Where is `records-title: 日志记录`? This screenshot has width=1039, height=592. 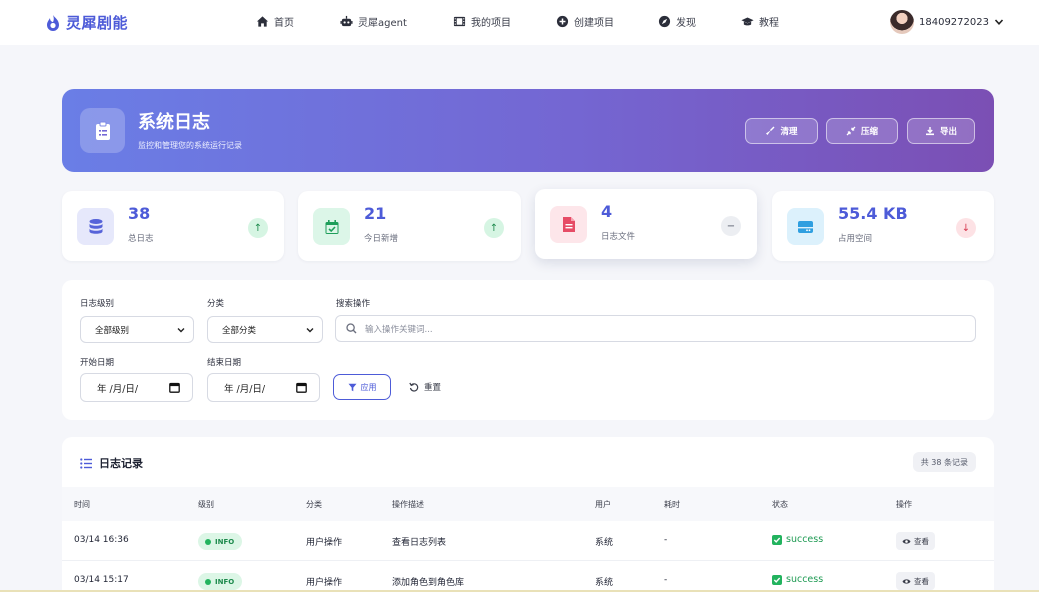
records-title: 日志记录 is located at coordinates (121, 463).